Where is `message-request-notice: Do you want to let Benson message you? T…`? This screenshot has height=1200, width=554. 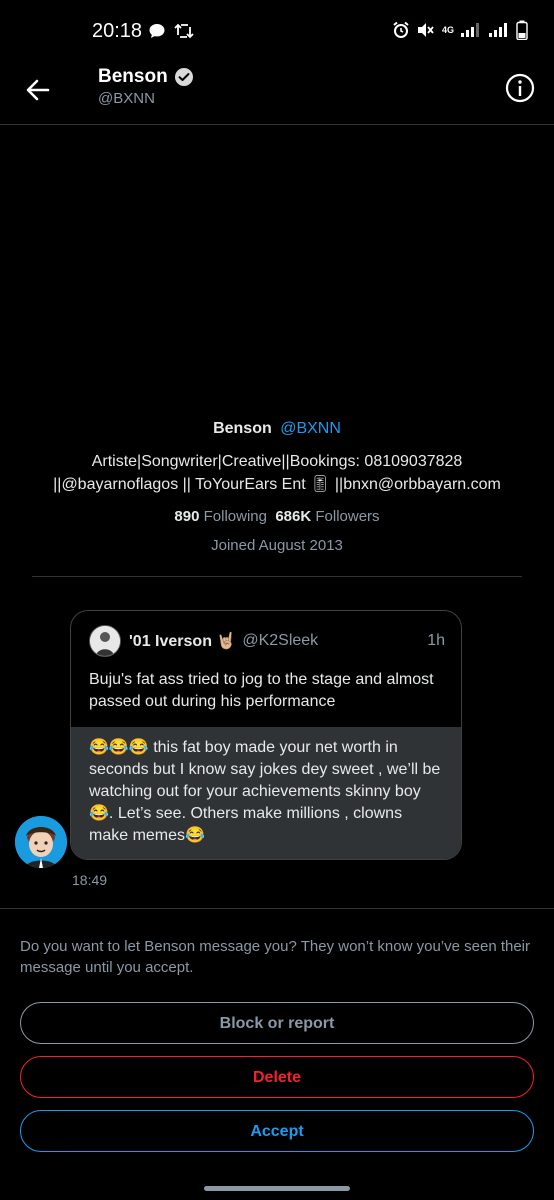 message-request-notice: Do you want to let Benson message you? T… is located at coordinates (275, 957).